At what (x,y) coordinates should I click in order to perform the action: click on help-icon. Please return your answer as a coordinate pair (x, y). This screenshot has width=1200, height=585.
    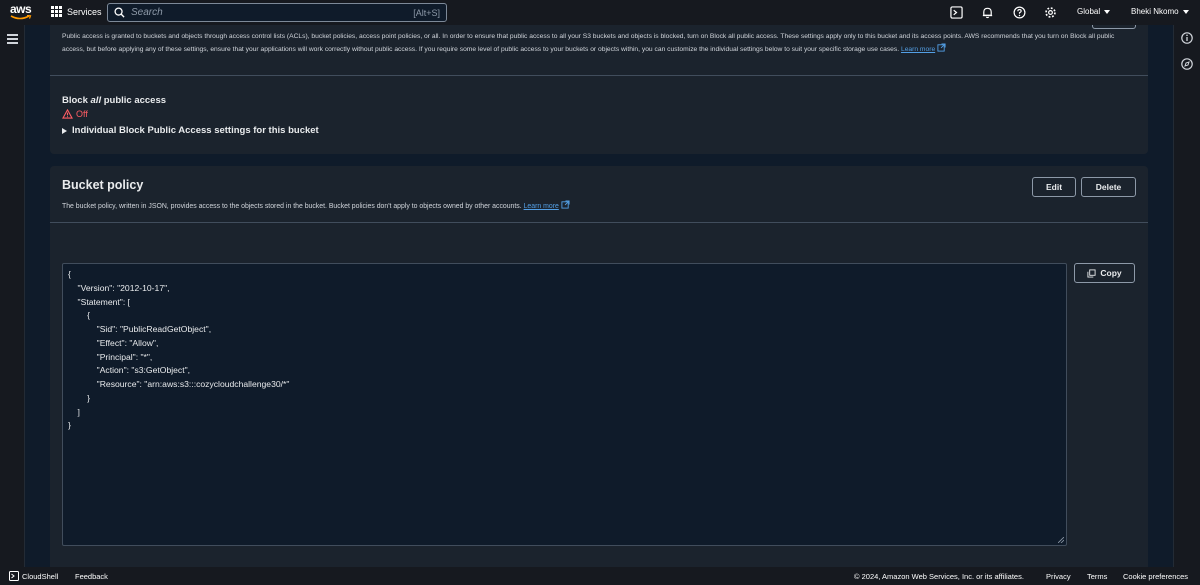
    Looking at the image, I should click on (1019, 12).